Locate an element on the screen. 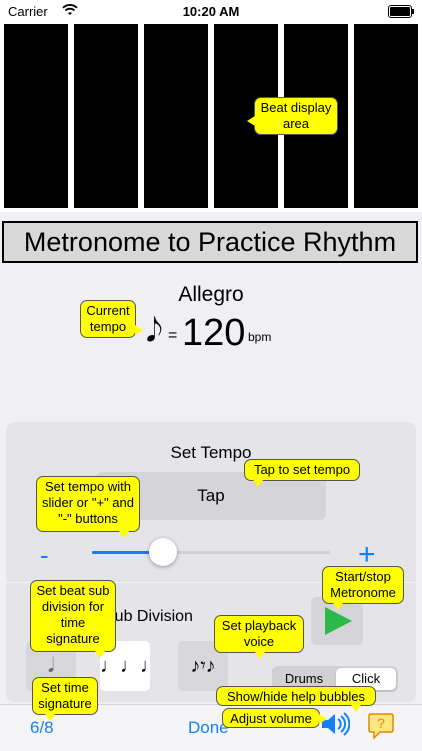 The height and width of the screenshot is (751, 422). time-signature-button: 6/8 is located at coordinates (42, 728).